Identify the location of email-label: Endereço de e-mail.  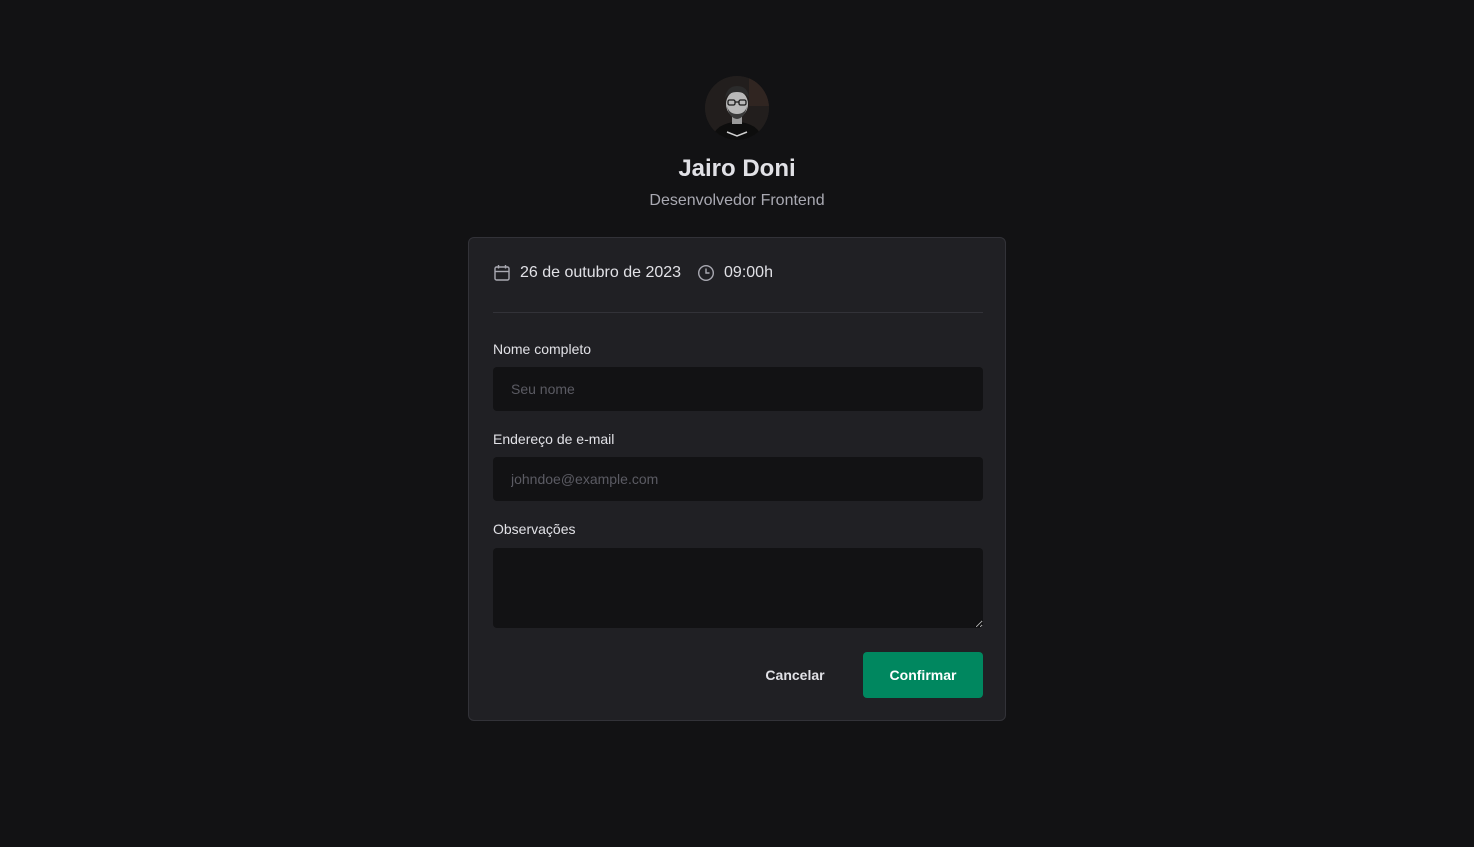
(554, 439).